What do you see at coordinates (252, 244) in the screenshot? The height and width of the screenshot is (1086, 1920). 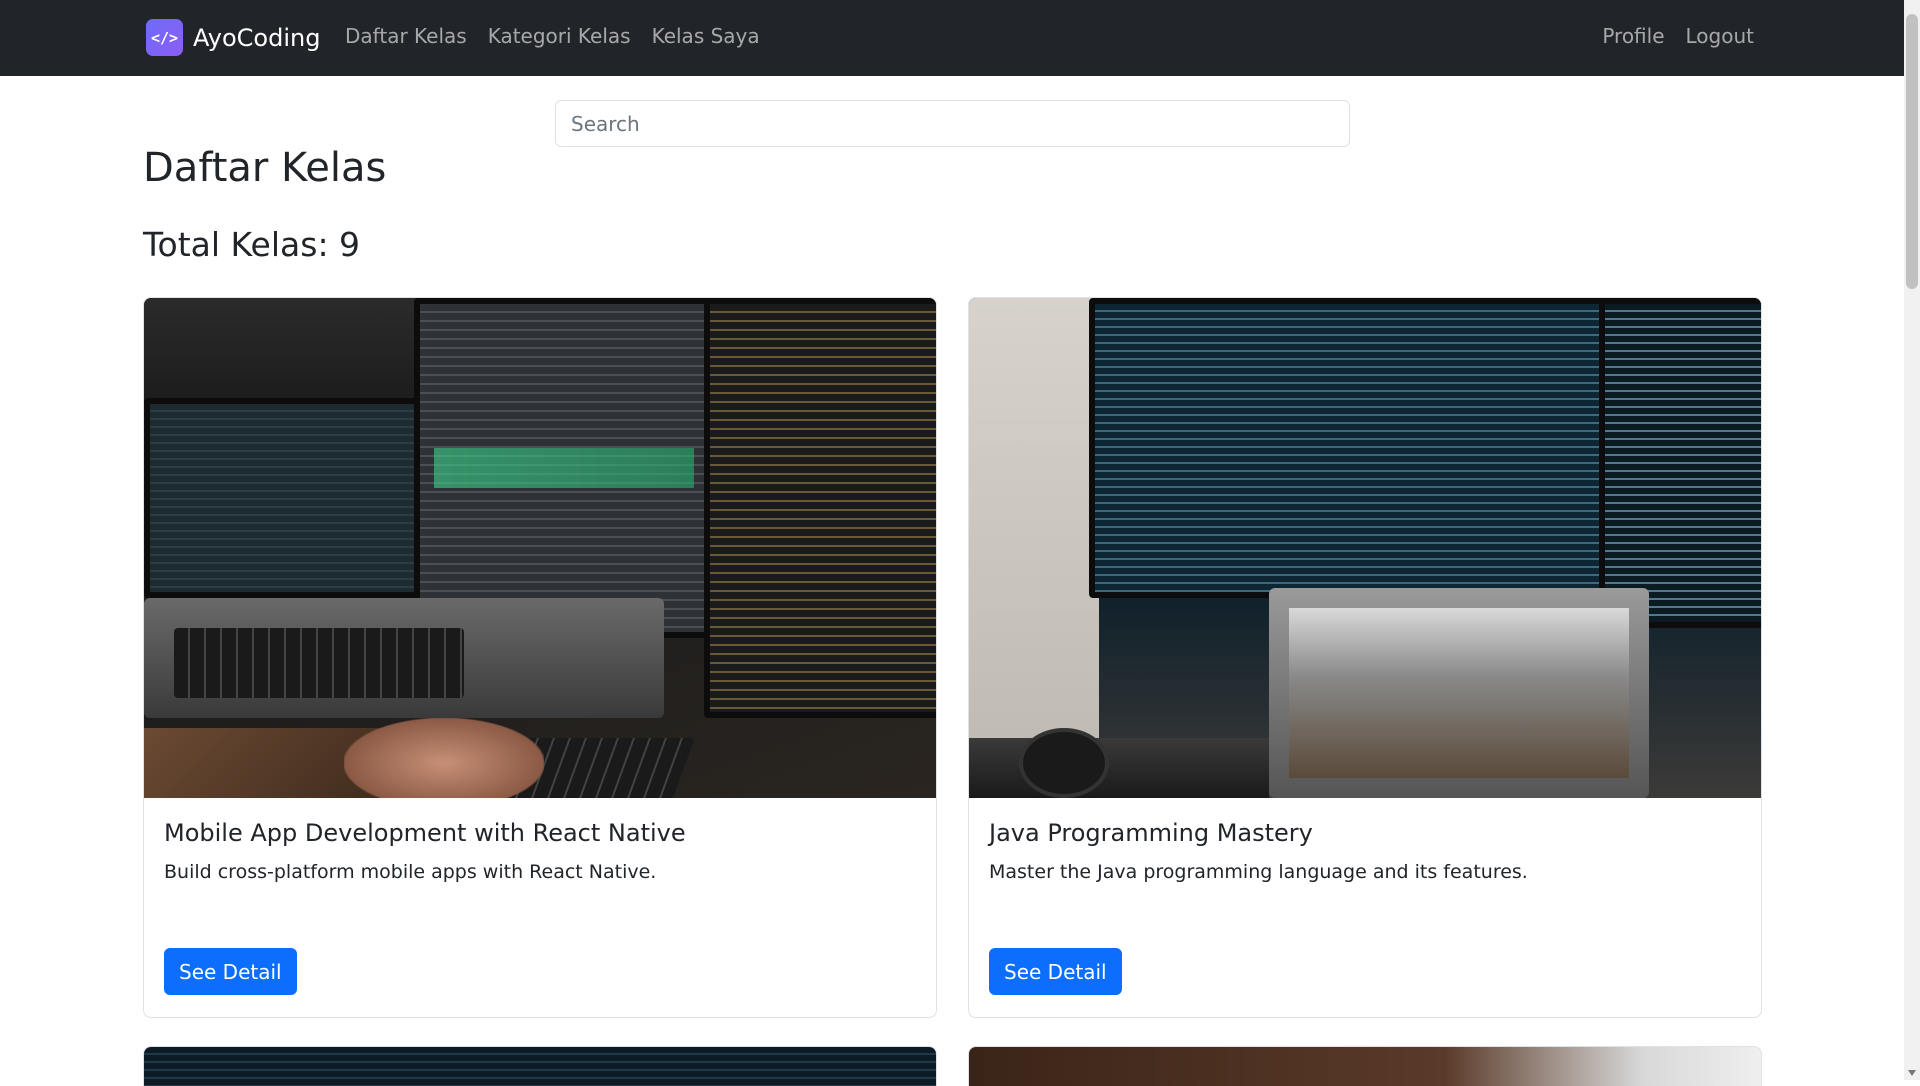 I see `total-kelas: Total Kelas: 9` at bounding box center [252, 244].